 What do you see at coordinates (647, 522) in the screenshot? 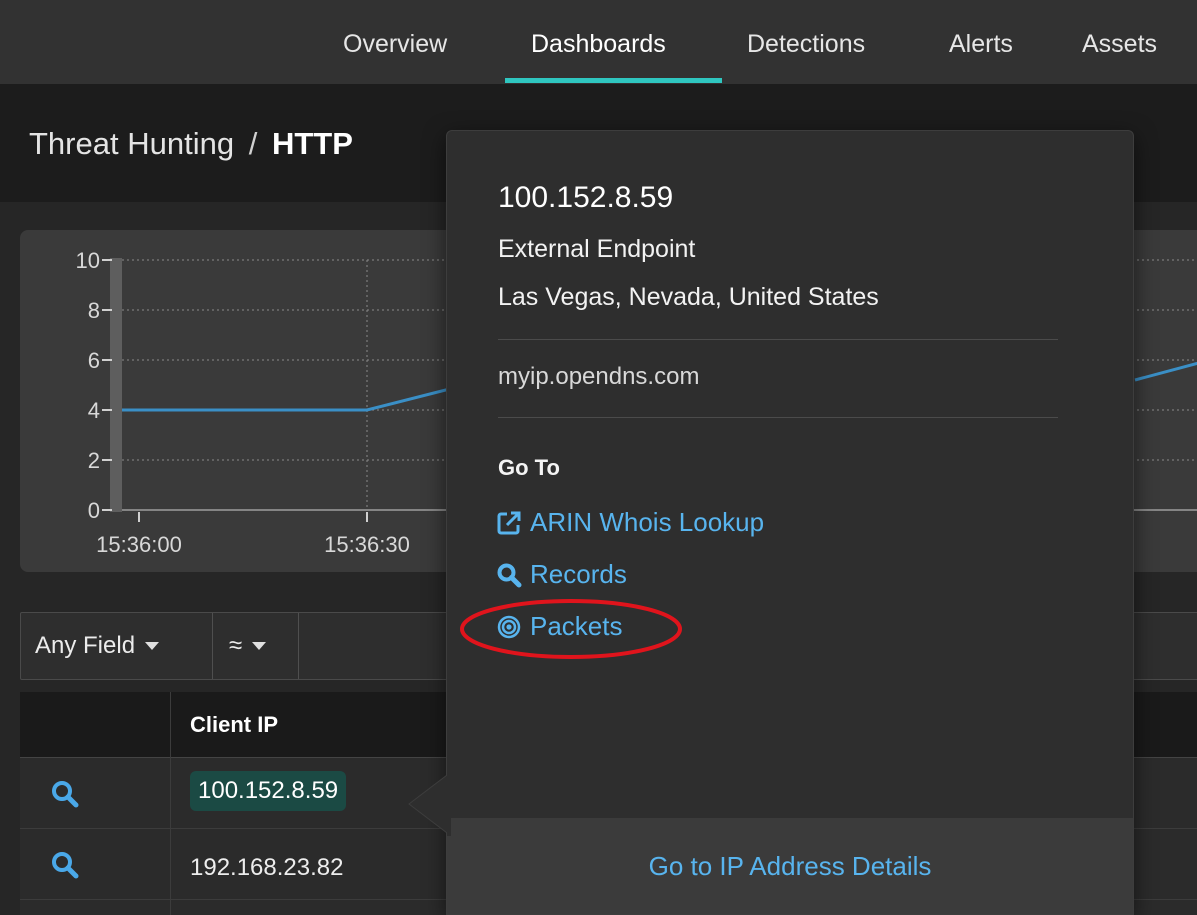
I see `arin-whois-link-label: ARIN Whois Lookup` at bounding box center [647, 522].